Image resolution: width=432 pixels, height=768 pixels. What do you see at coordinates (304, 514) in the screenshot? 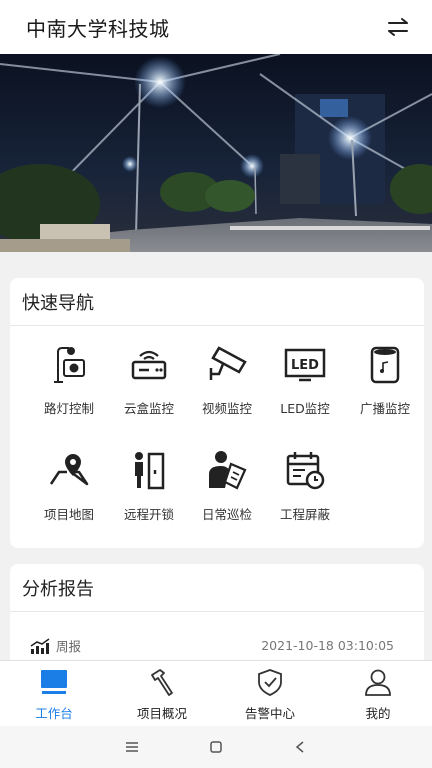
I see `nav-item-label: 工程屏蔽` at bounding box center [304, 514].